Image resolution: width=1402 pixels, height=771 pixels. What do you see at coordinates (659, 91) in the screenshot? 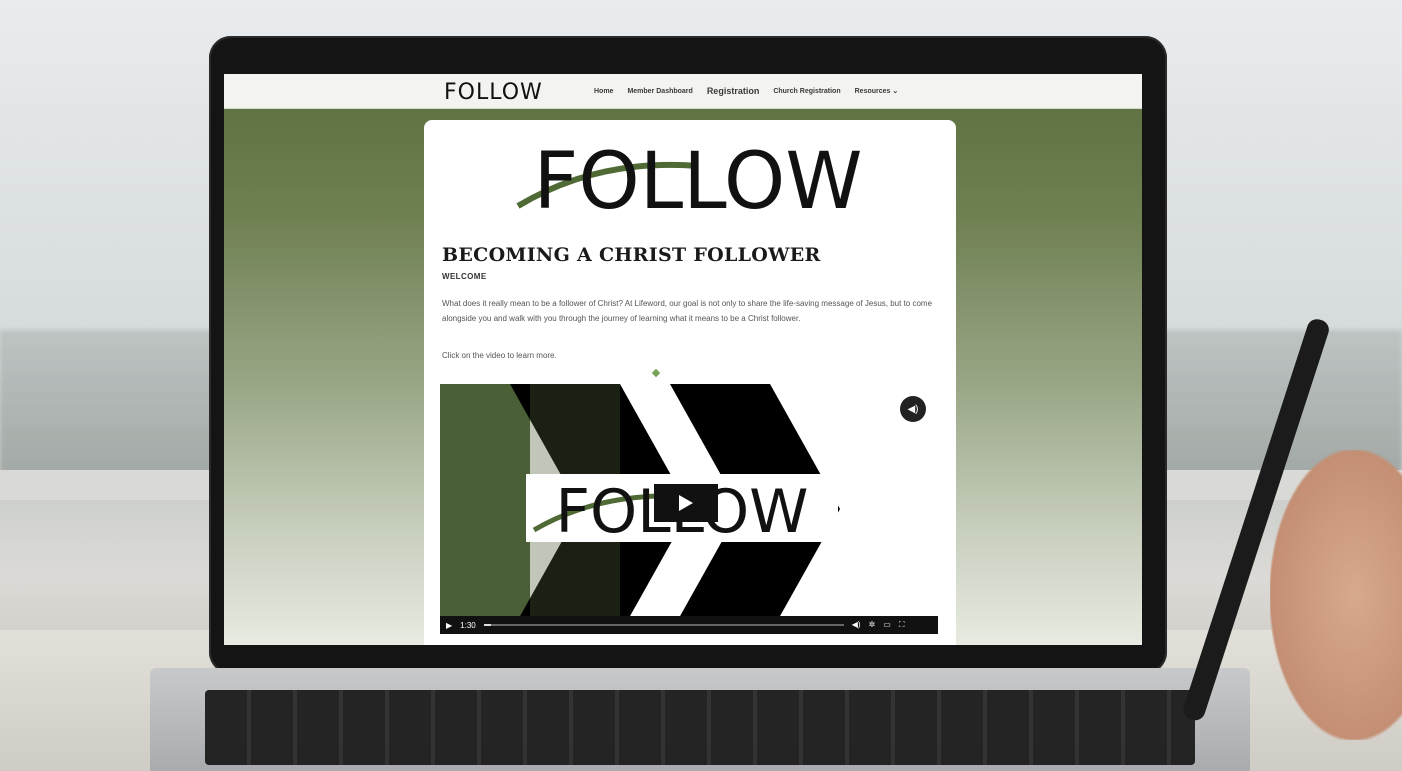
I see `nav-link-member-dashboard: Member Dashboard` at bounding box center [659, 91].